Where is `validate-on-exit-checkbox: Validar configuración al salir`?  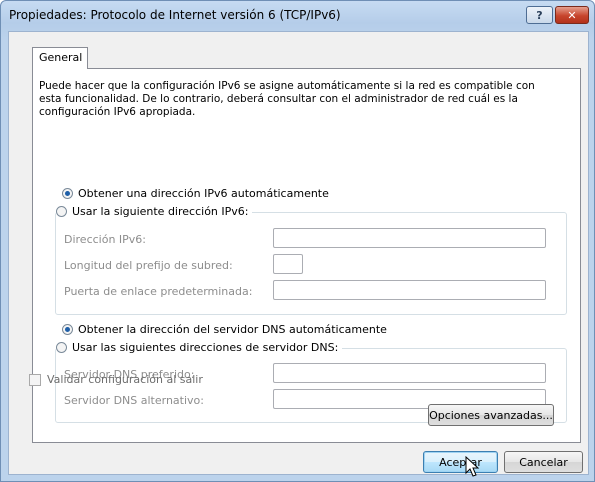 validate-on-exit-checkbox: Validar configuración al salir is located at coordinates (116, 379).